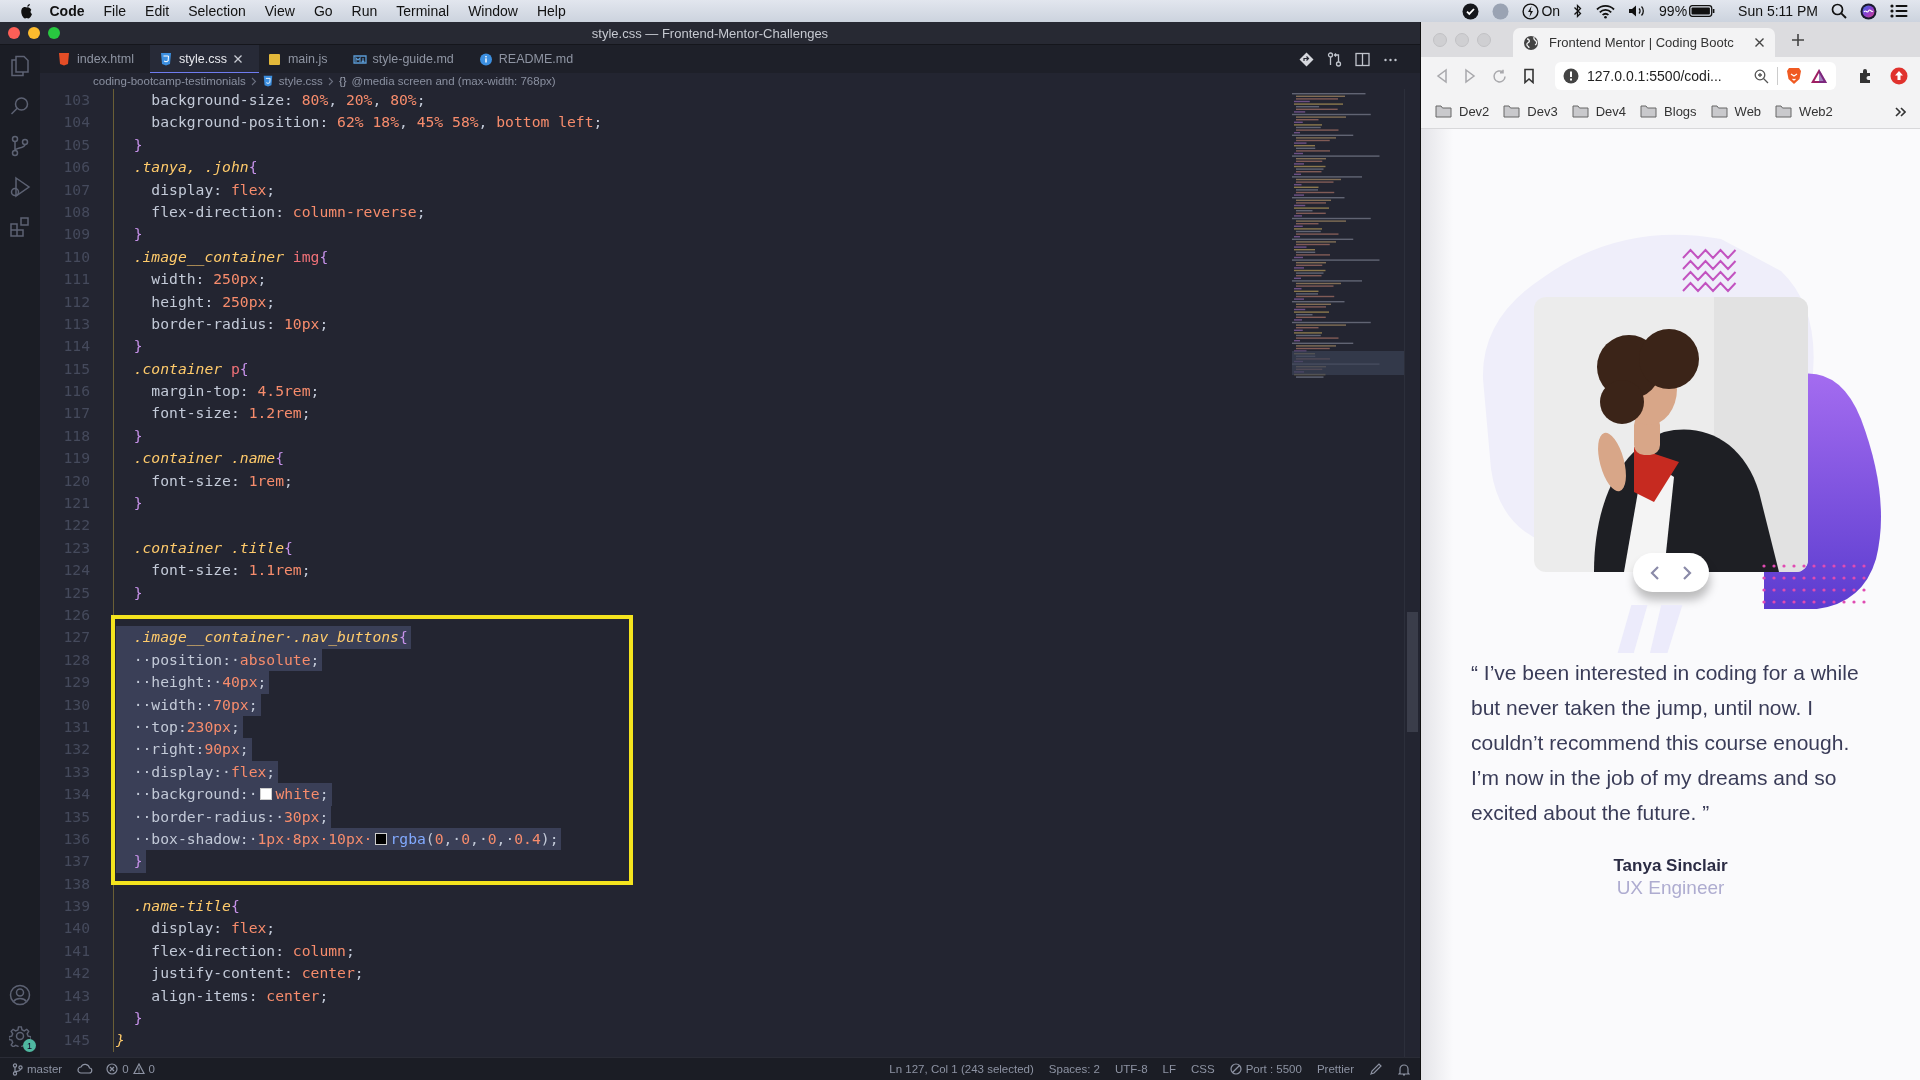 Image resolution: width=1920 pixels, height=1080 pixels. Describe the element at coordinates (67, 11) in the screenshot. I see `app-menu: Code` at that location.